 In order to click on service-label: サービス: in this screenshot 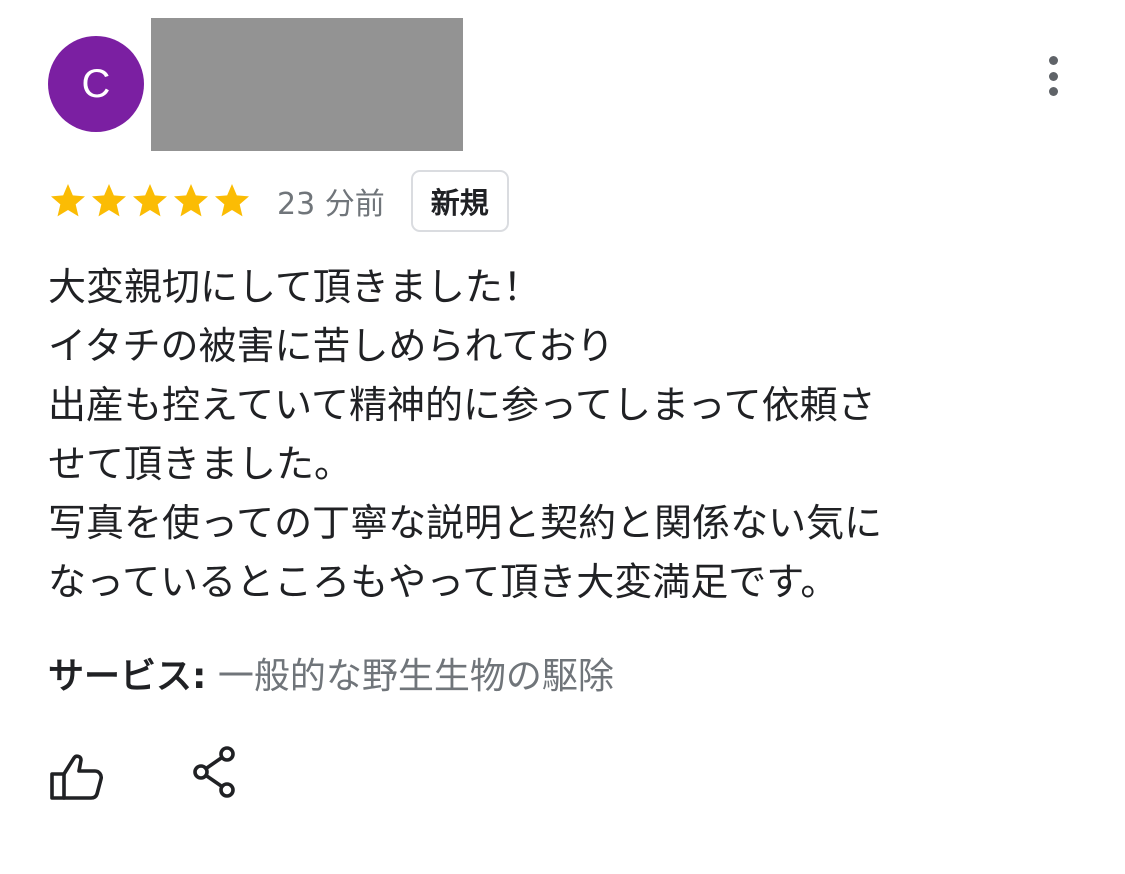, I will do `click(127, 676)`.